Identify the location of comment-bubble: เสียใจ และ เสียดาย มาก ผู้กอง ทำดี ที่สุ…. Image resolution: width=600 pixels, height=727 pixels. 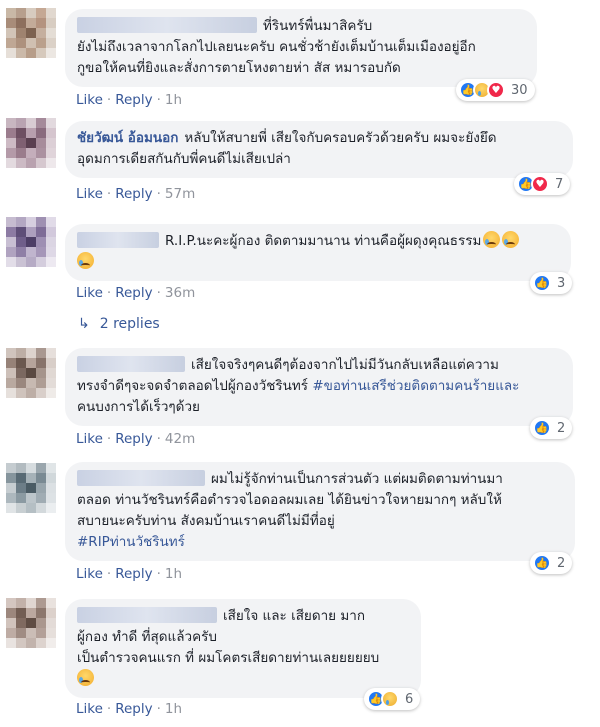
(243, 648).